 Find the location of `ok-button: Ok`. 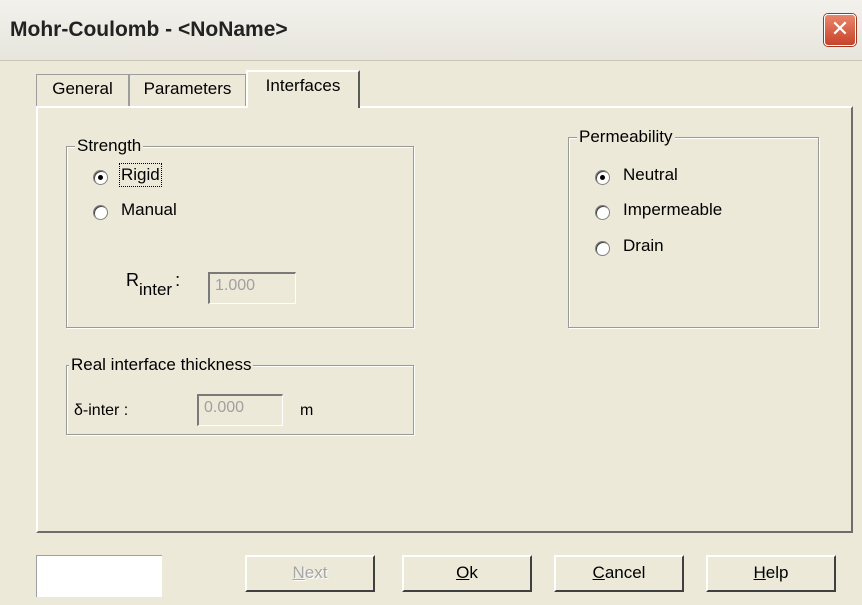

ok-button: Ok is located at coordinates (467, 573).